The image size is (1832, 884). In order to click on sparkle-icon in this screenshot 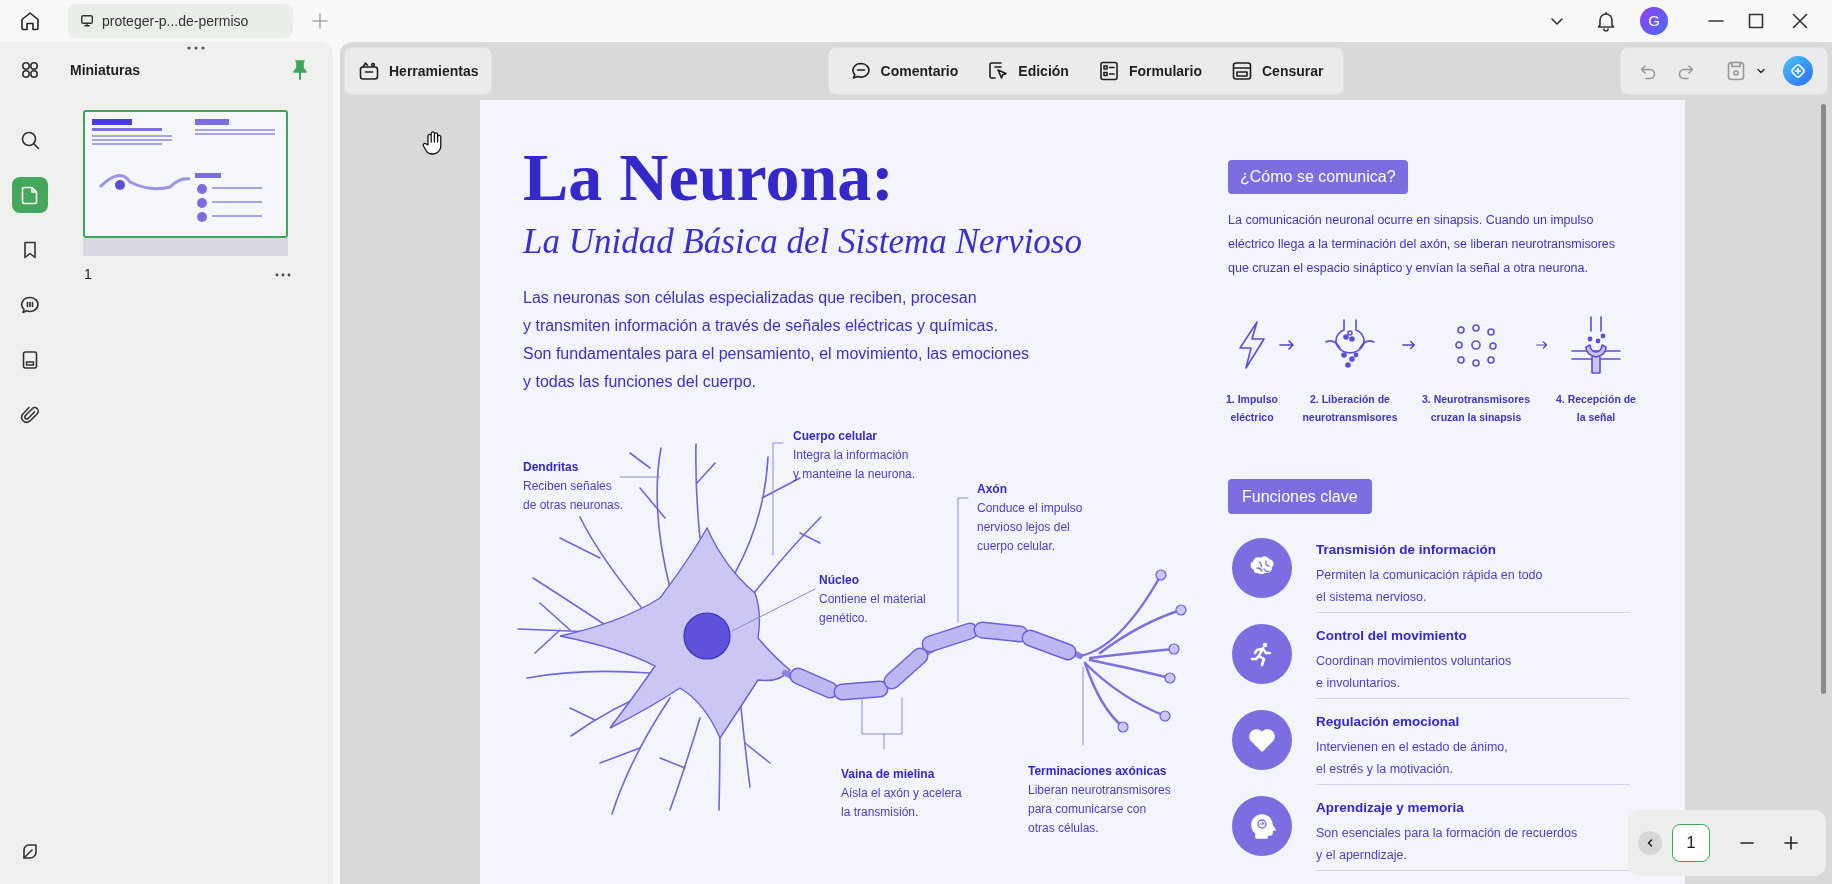, I will do `click(1798, 71)`.